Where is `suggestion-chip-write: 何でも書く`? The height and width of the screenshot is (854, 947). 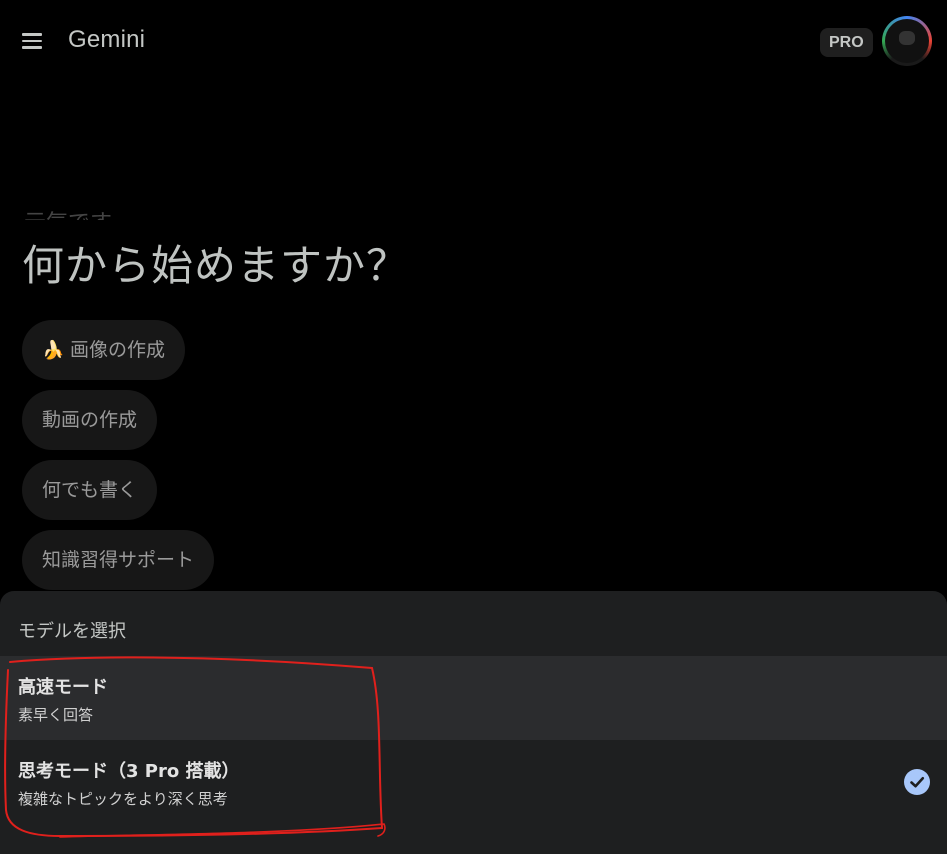 suggestion-chip-write: 何でも書く is located at coordinates (90, 490).